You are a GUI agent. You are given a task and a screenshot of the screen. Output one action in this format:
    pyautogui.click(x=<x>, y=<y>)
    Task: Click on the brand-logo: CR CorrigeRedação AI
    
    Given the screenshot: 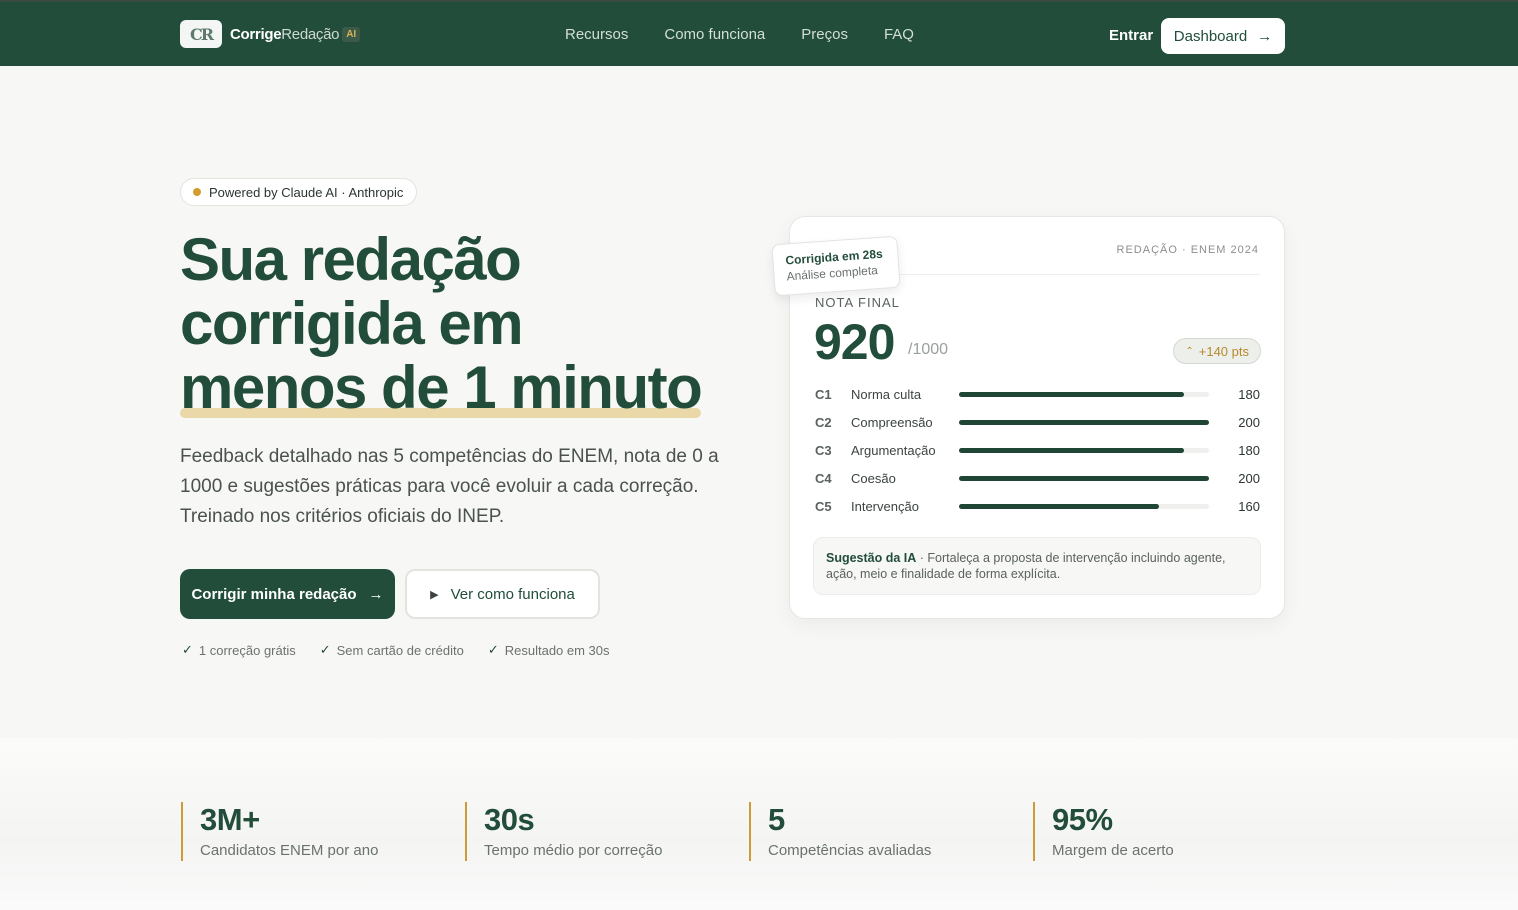 What is the action you would take?
    pyautogui.click(x=270, y=34)
    